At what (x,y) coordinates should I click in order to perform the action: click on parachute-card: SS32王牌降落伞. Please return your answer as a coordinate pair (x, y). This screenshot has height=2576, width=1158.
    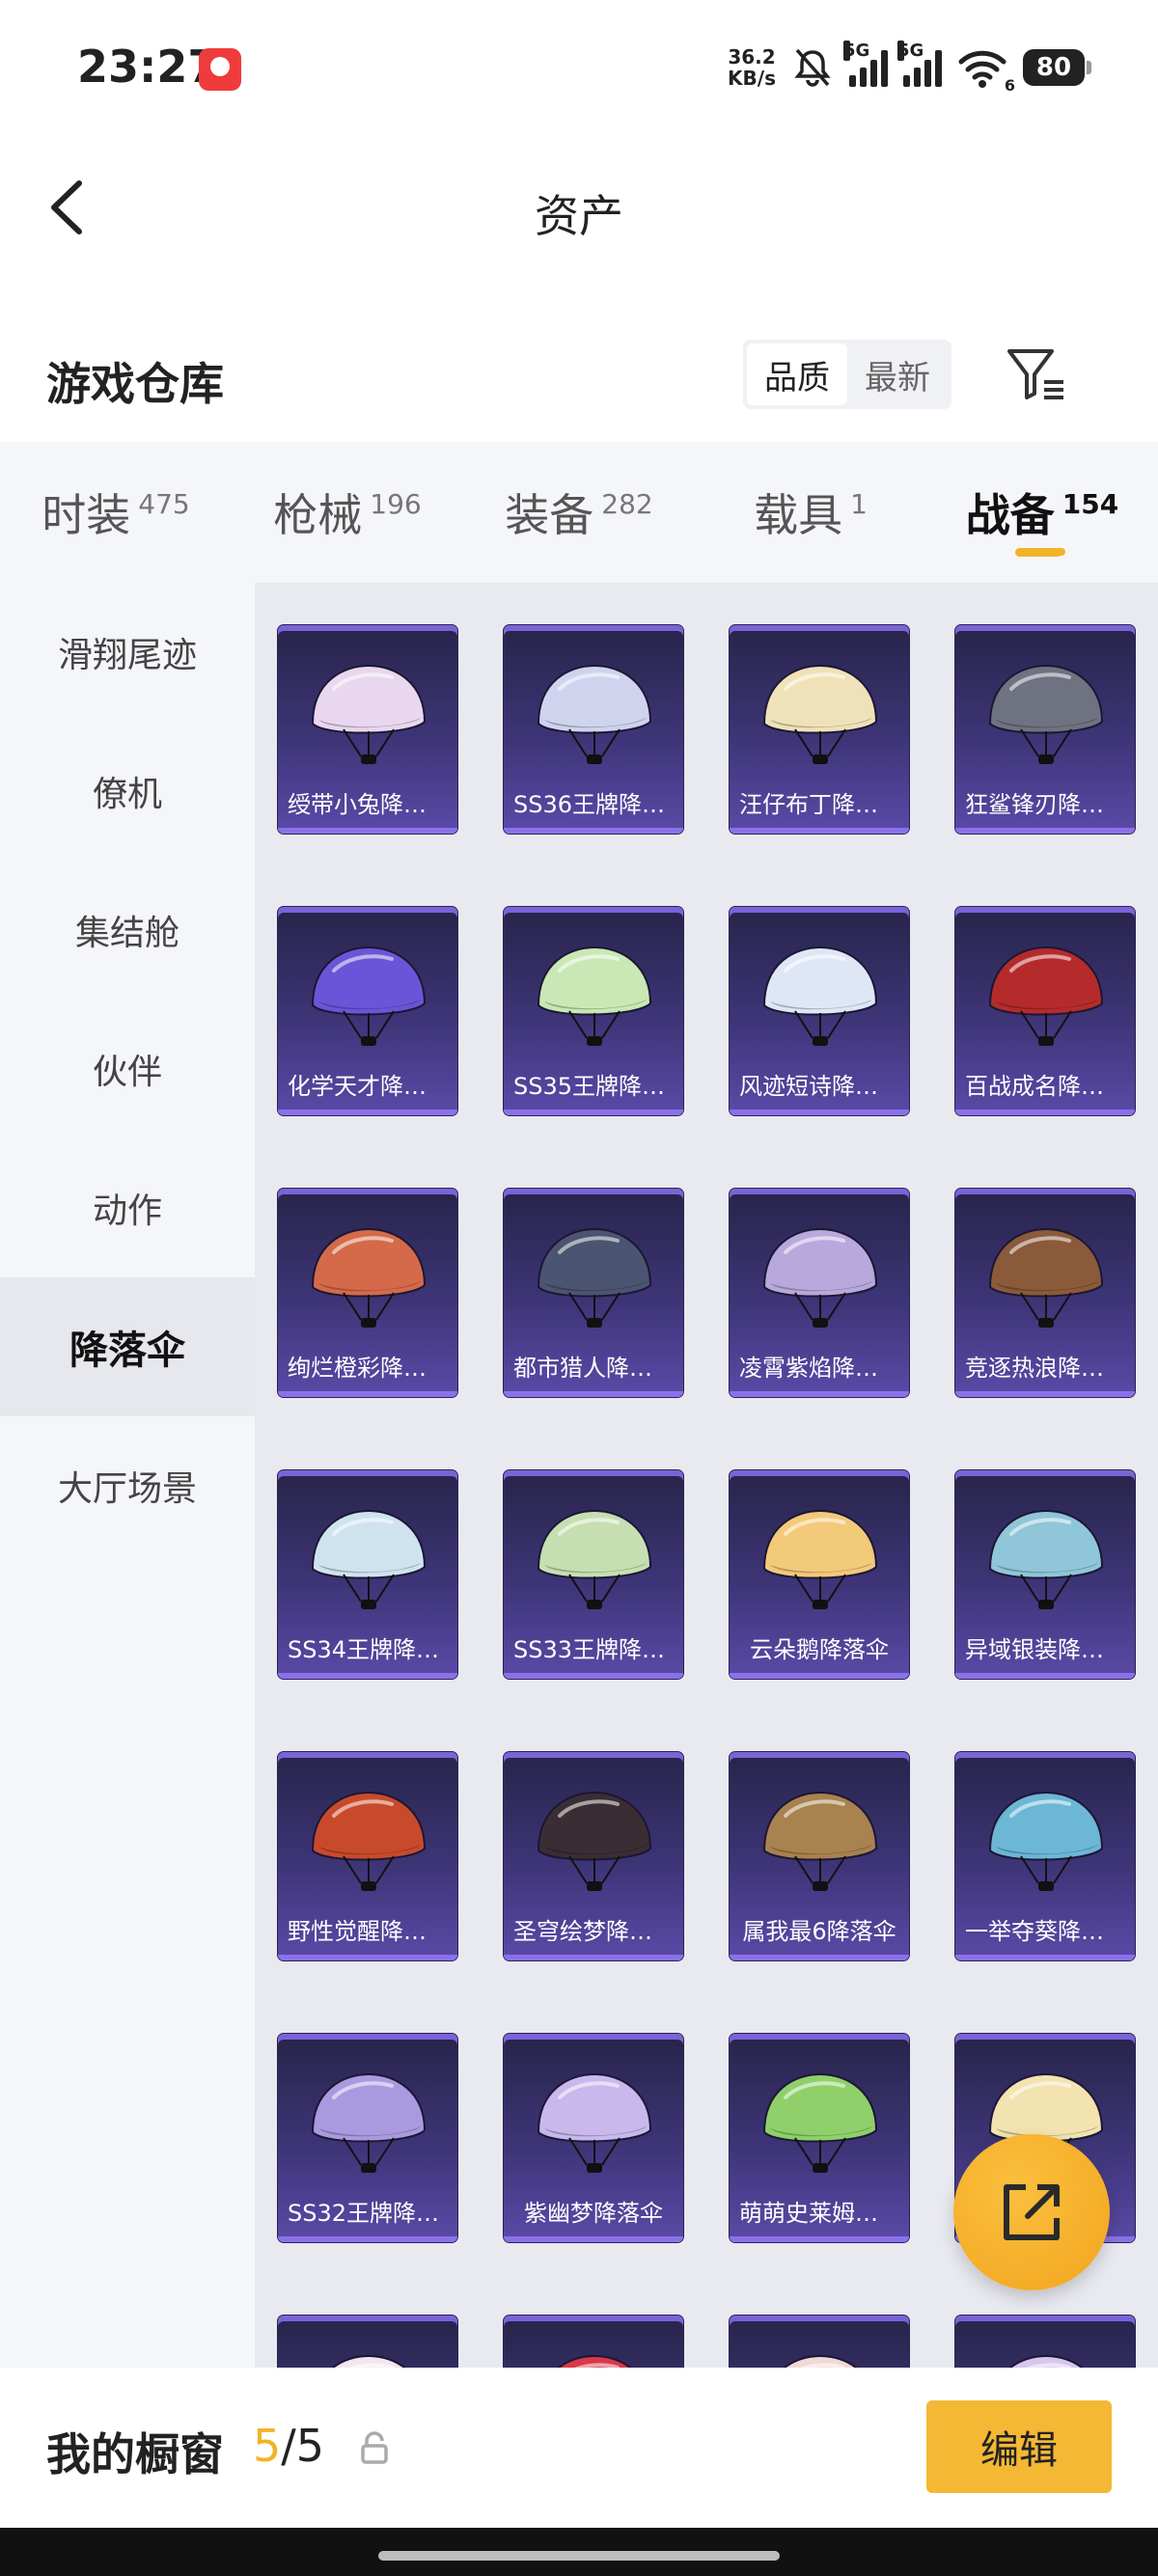
    Looking at the image, I should click on (367, 2138).